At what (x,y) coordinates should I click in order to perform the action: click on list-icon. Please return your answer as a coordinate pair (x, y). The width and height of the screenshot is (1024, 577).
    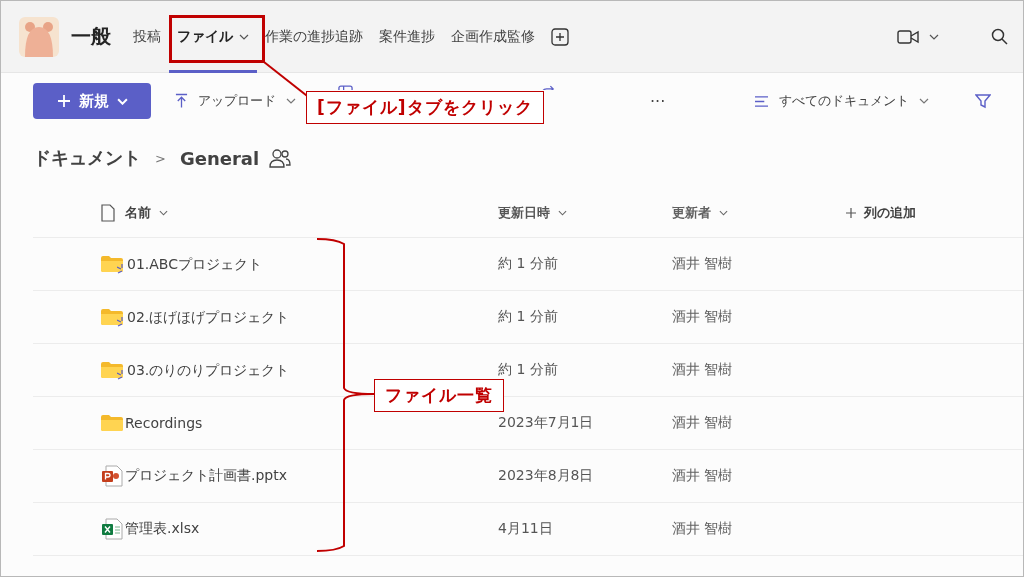
    Looking at the image, I should click on (761, 101).